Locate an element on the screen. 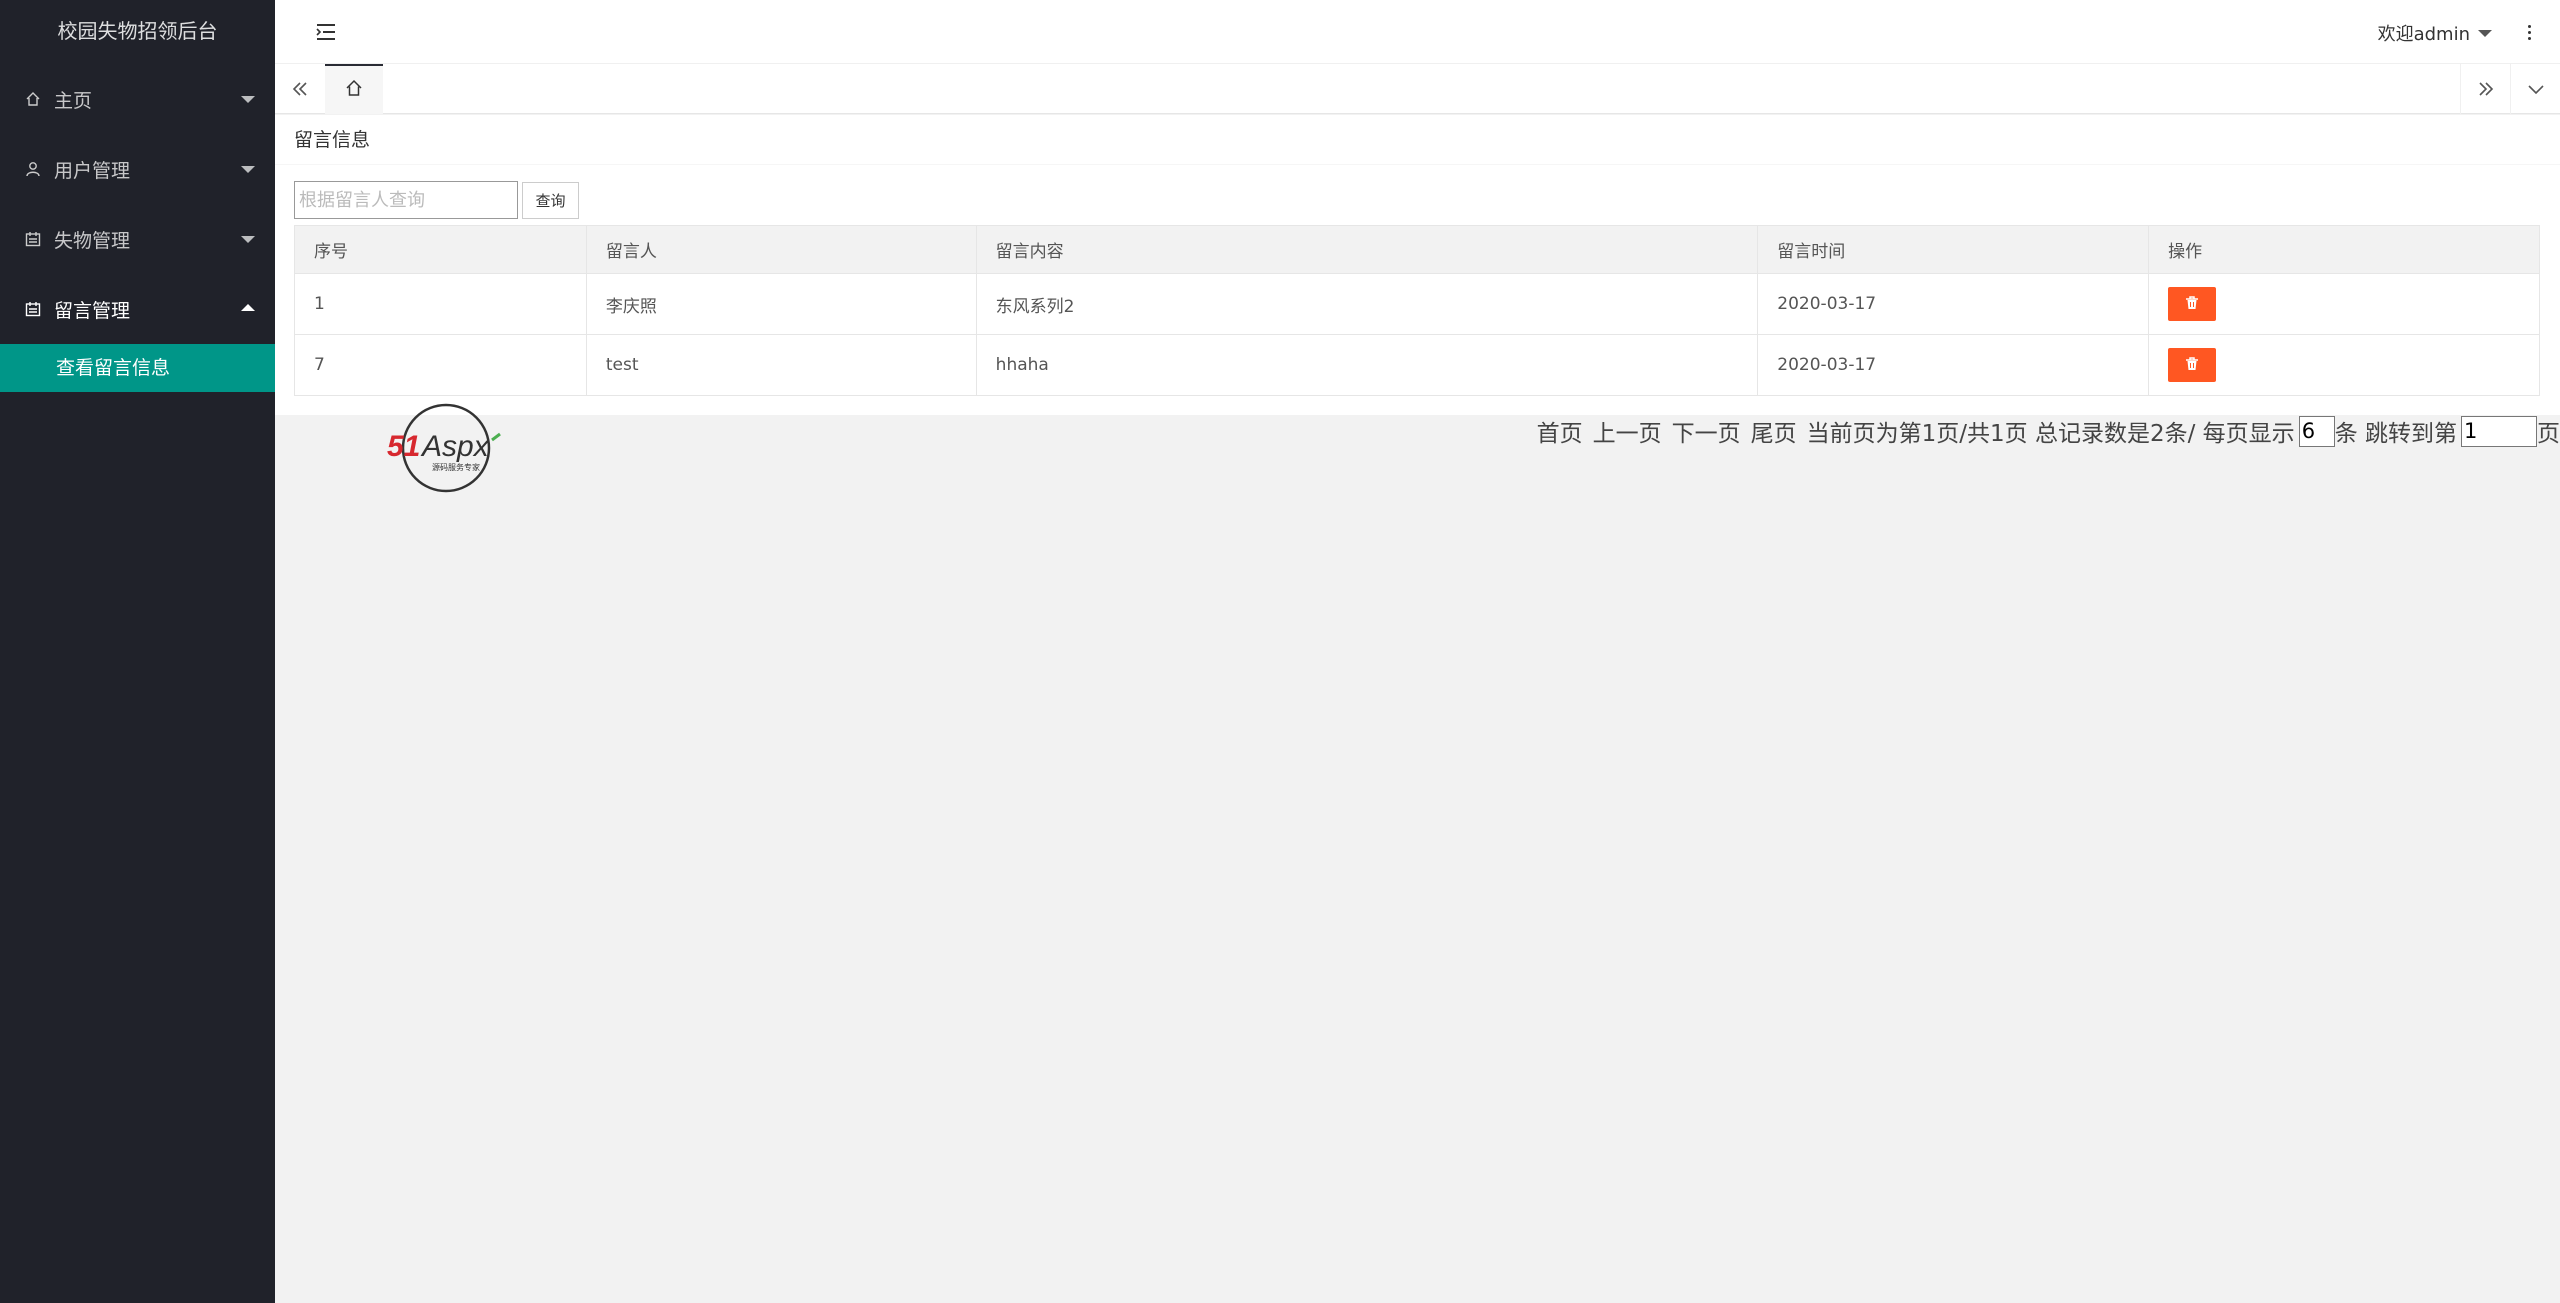  cell-author: test is located at coordinates (781, 365).